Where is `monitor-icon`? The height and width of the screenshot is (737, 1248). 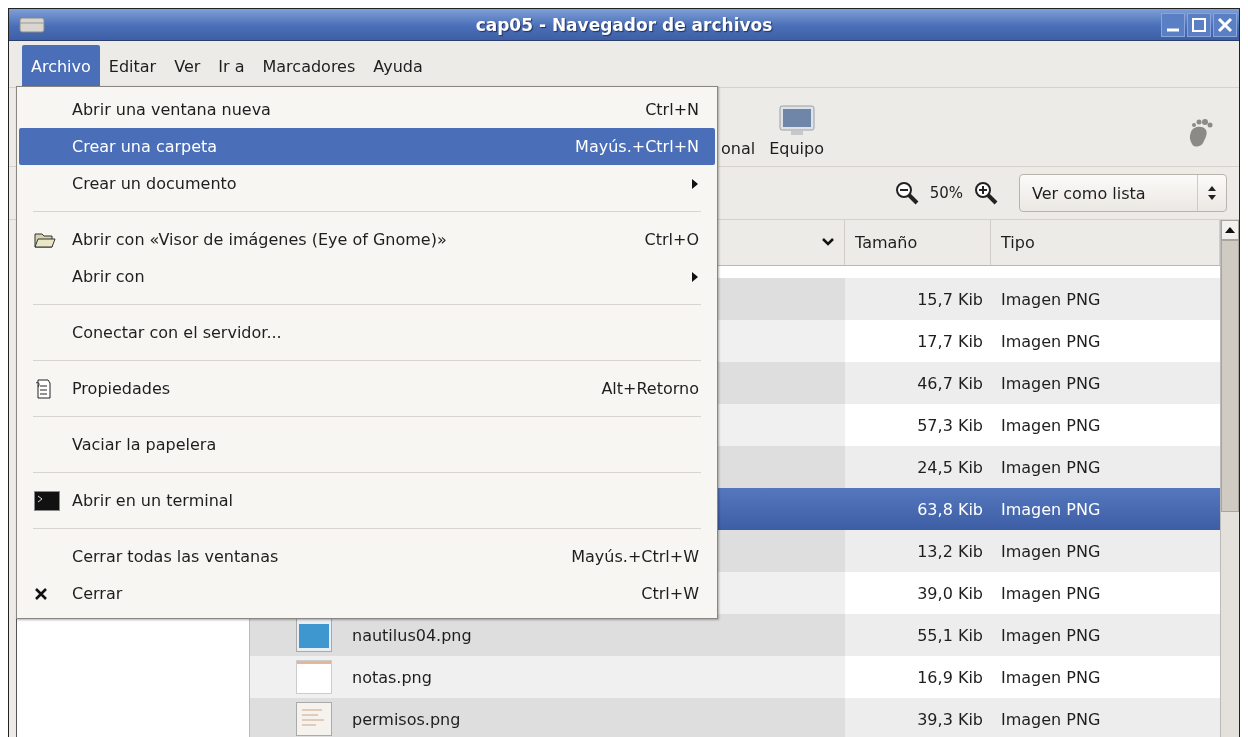
monitor-icon is located at coordinates (796, 121).